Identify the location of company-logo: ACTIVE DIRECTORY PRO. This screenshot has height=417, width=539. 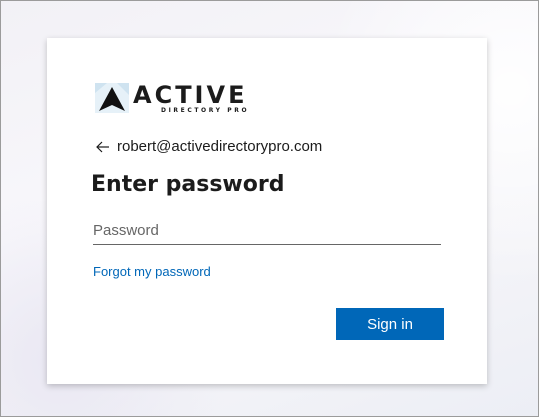
(172, 99).